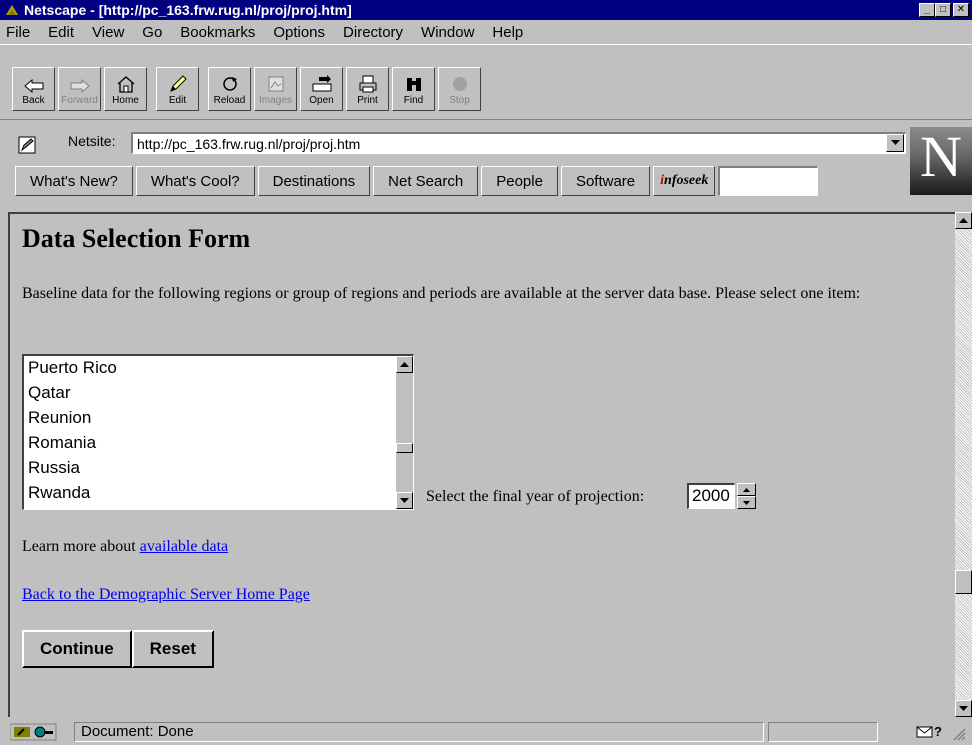 The image size is (972, 745). Describe the element at coordinates (229, 100) in the screenshot. I see `reload-label: Reload` at that location.